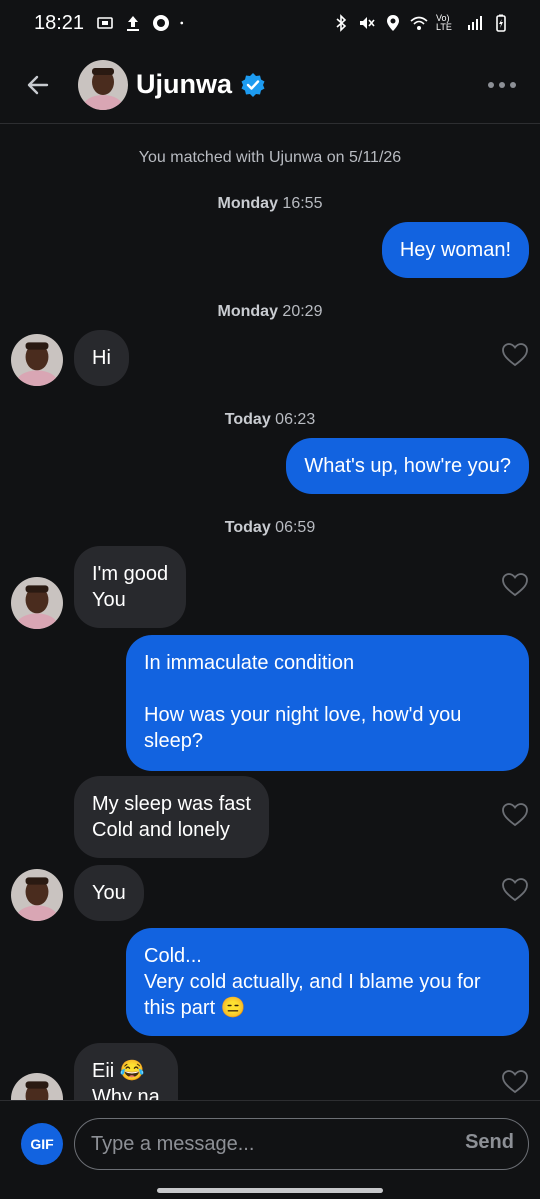 The image size is (540, 1199). I want to click on app-icon, so click(161, 23).